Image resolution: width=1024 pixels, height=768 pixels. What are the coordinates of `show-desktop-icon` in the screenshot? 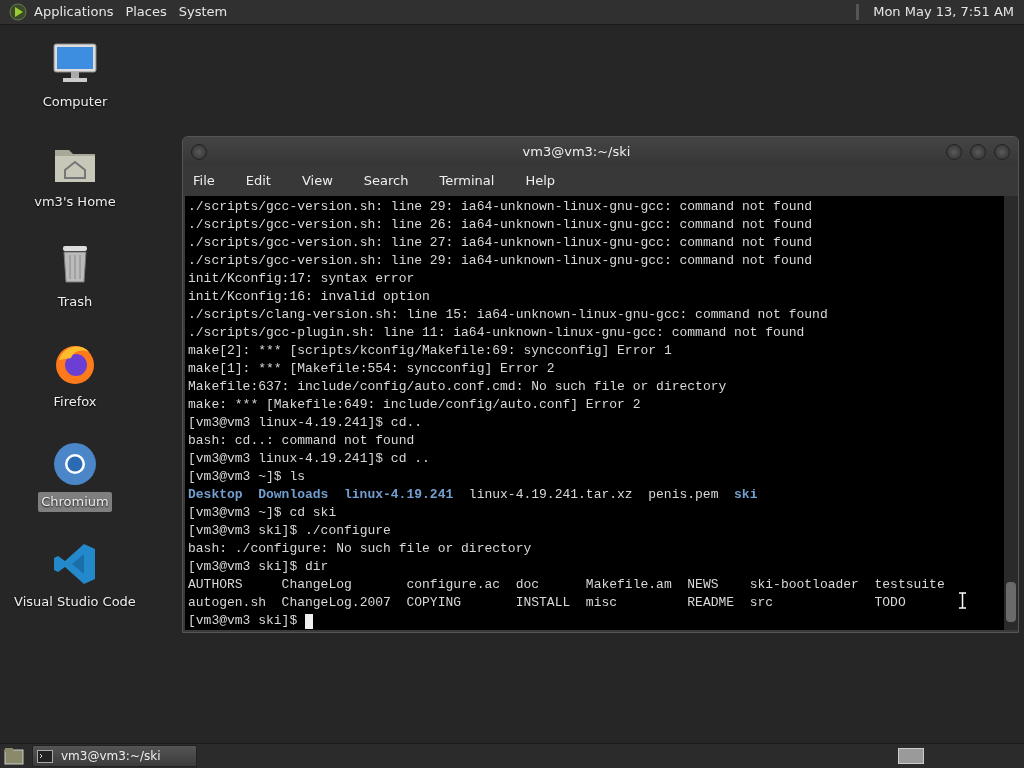 It's located at (14, 756).